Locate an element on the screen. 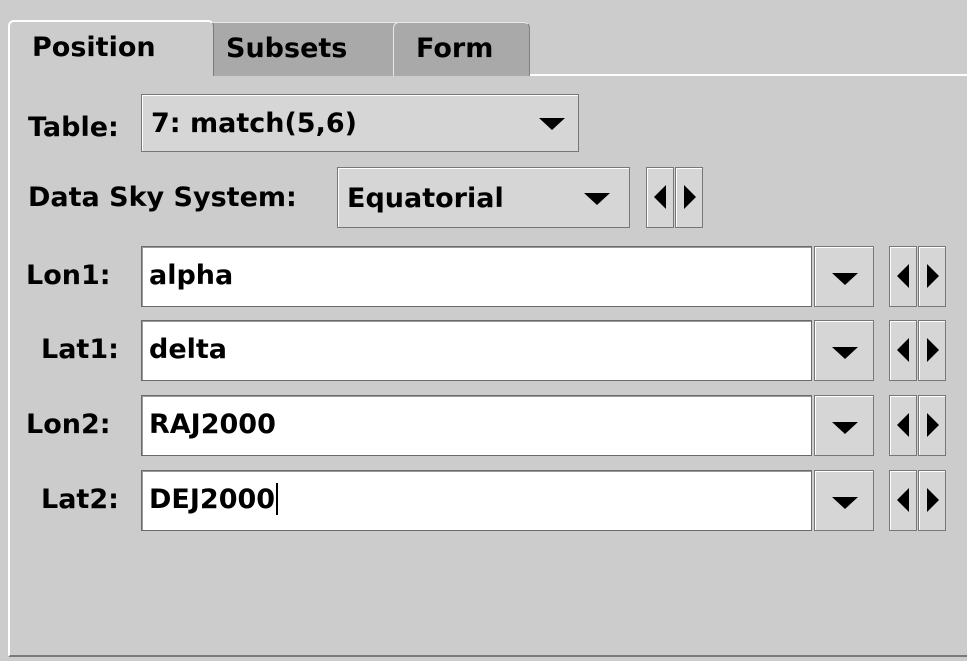  lon2-stepper is located at coordinates (918, 425).